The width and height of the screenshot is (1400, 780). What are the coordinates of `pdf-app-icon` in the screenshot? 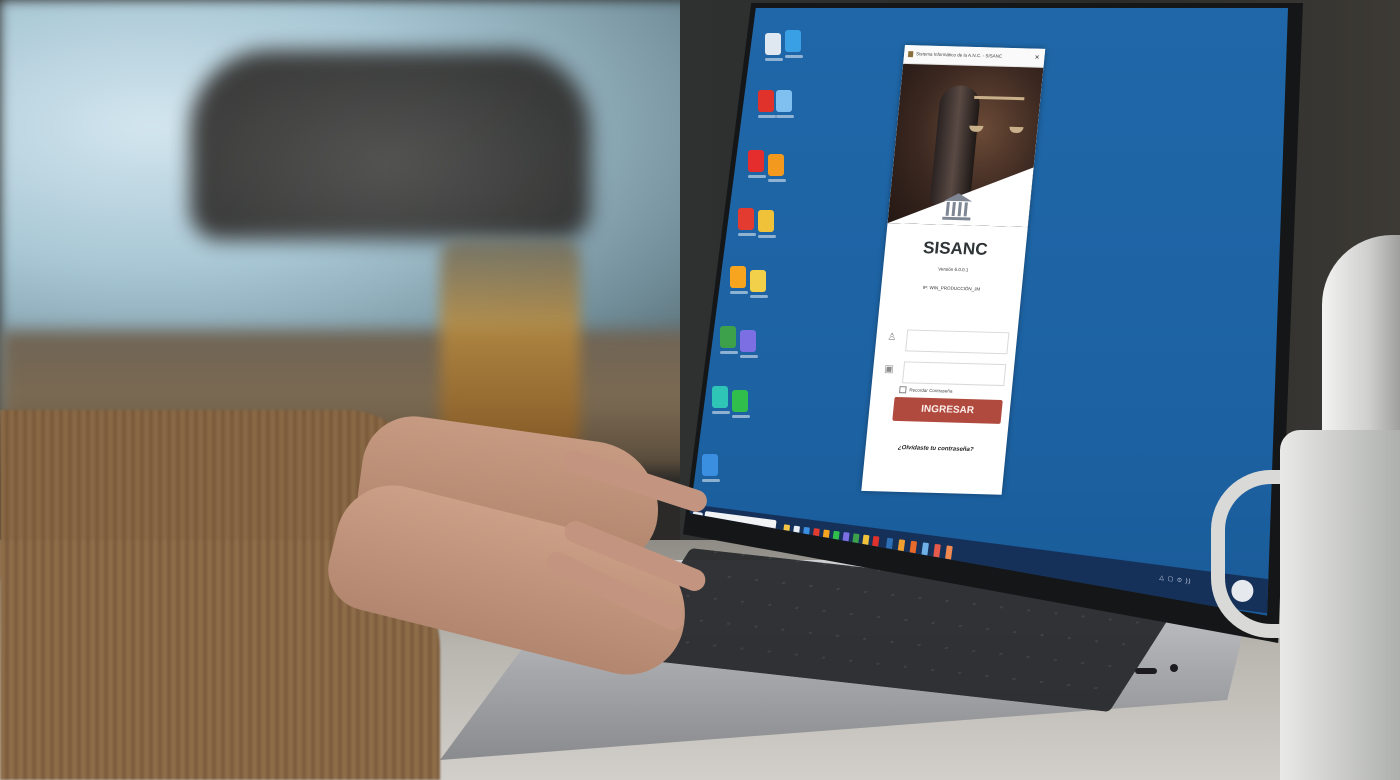 It's located at (767, 104).